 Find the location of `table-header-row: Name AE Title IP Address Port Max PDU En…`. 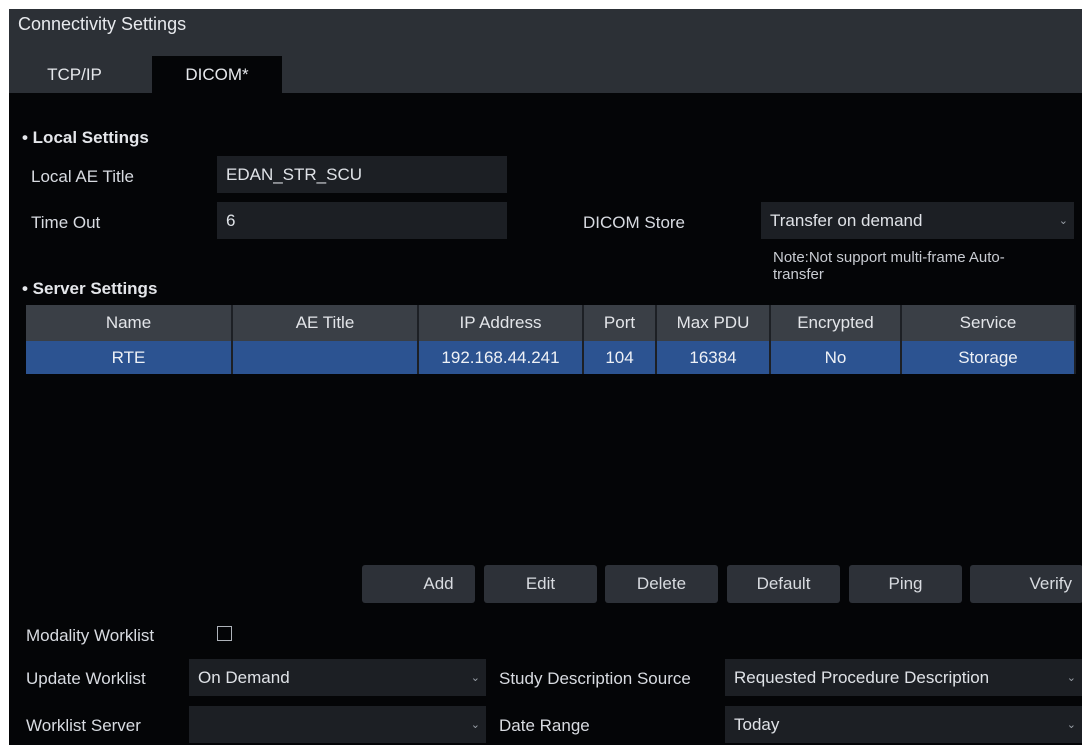

table-header-row: Name AE Title IP Address Port Max PDU En… is located at coordinates (551, 323).